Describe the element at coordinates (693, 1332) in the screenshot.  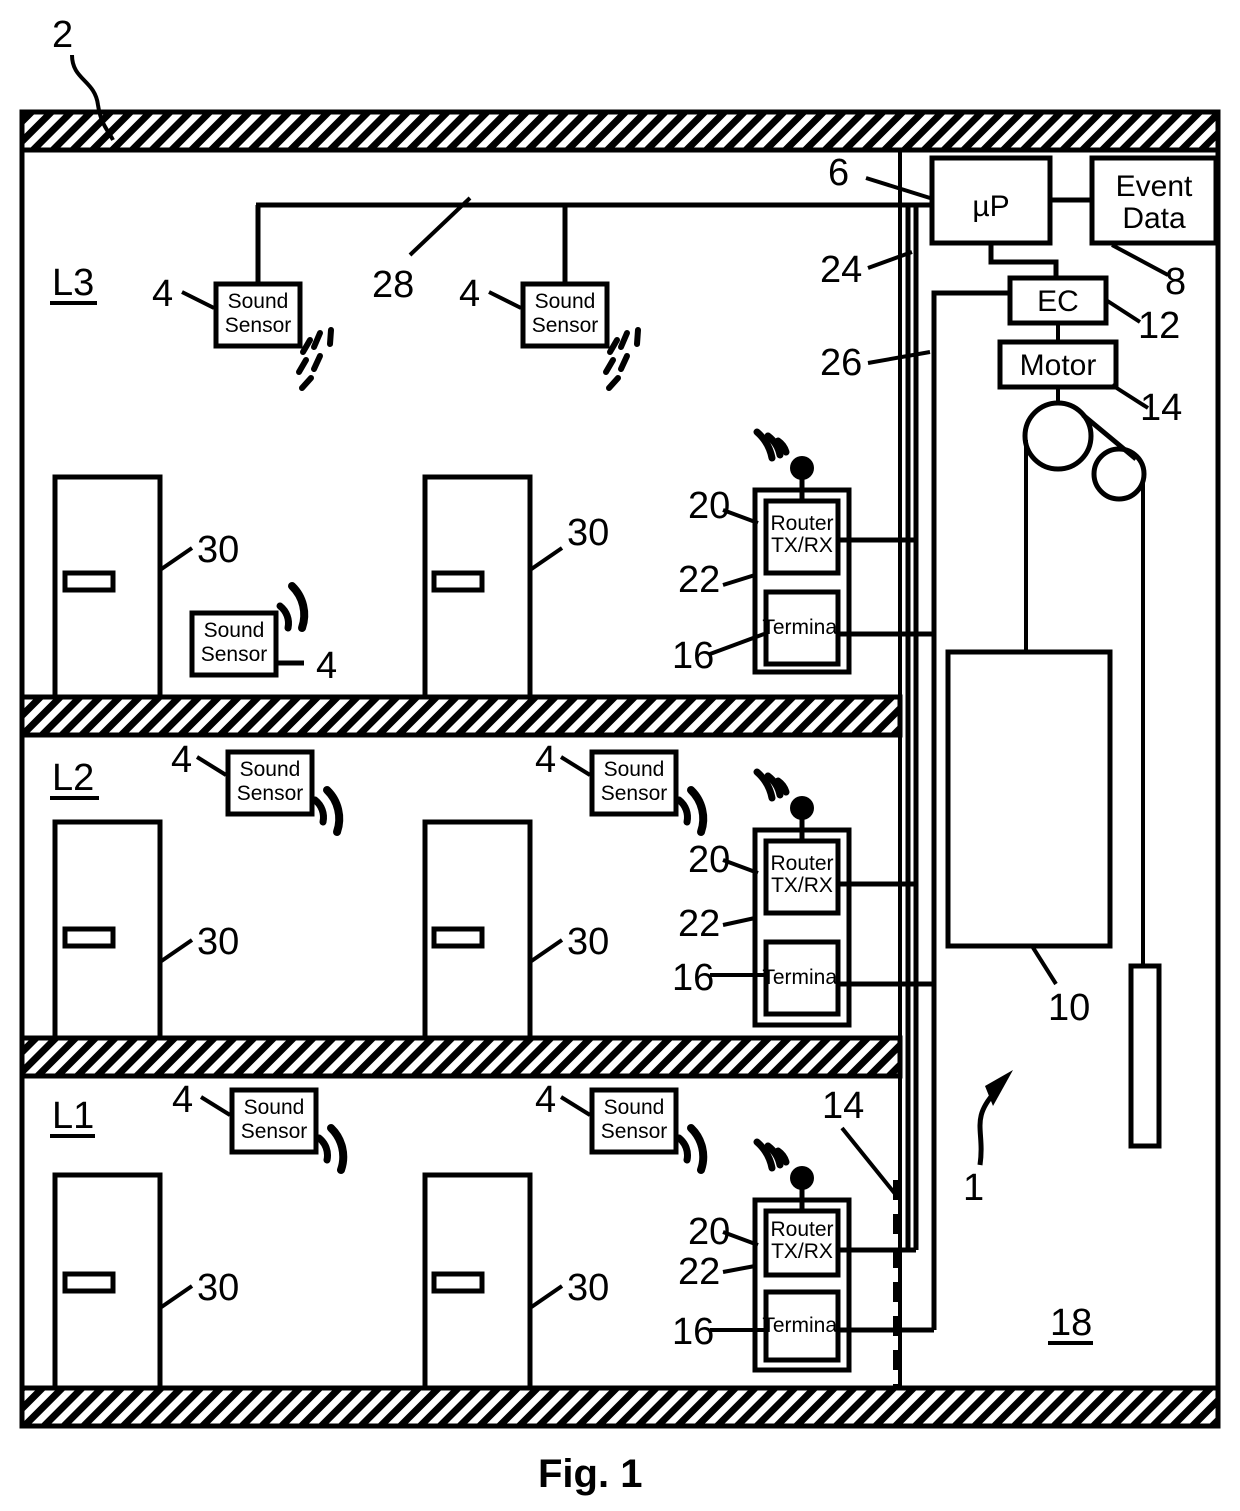
I see `ref-terminal-l1: 16` at that location.